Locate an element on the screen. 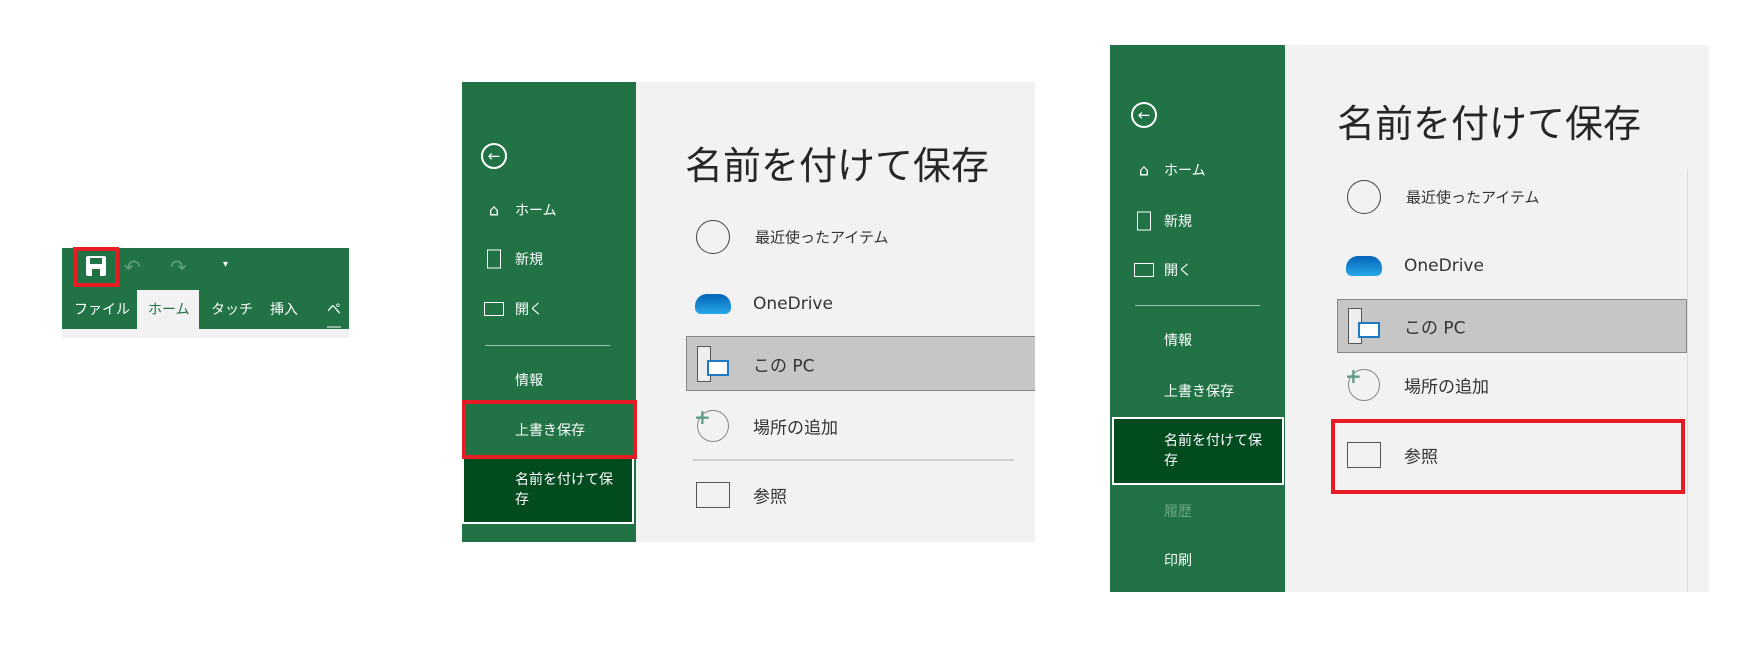 This screenshot has width=1758, height=651. ribbon-body is located at coordinates (205, 333).